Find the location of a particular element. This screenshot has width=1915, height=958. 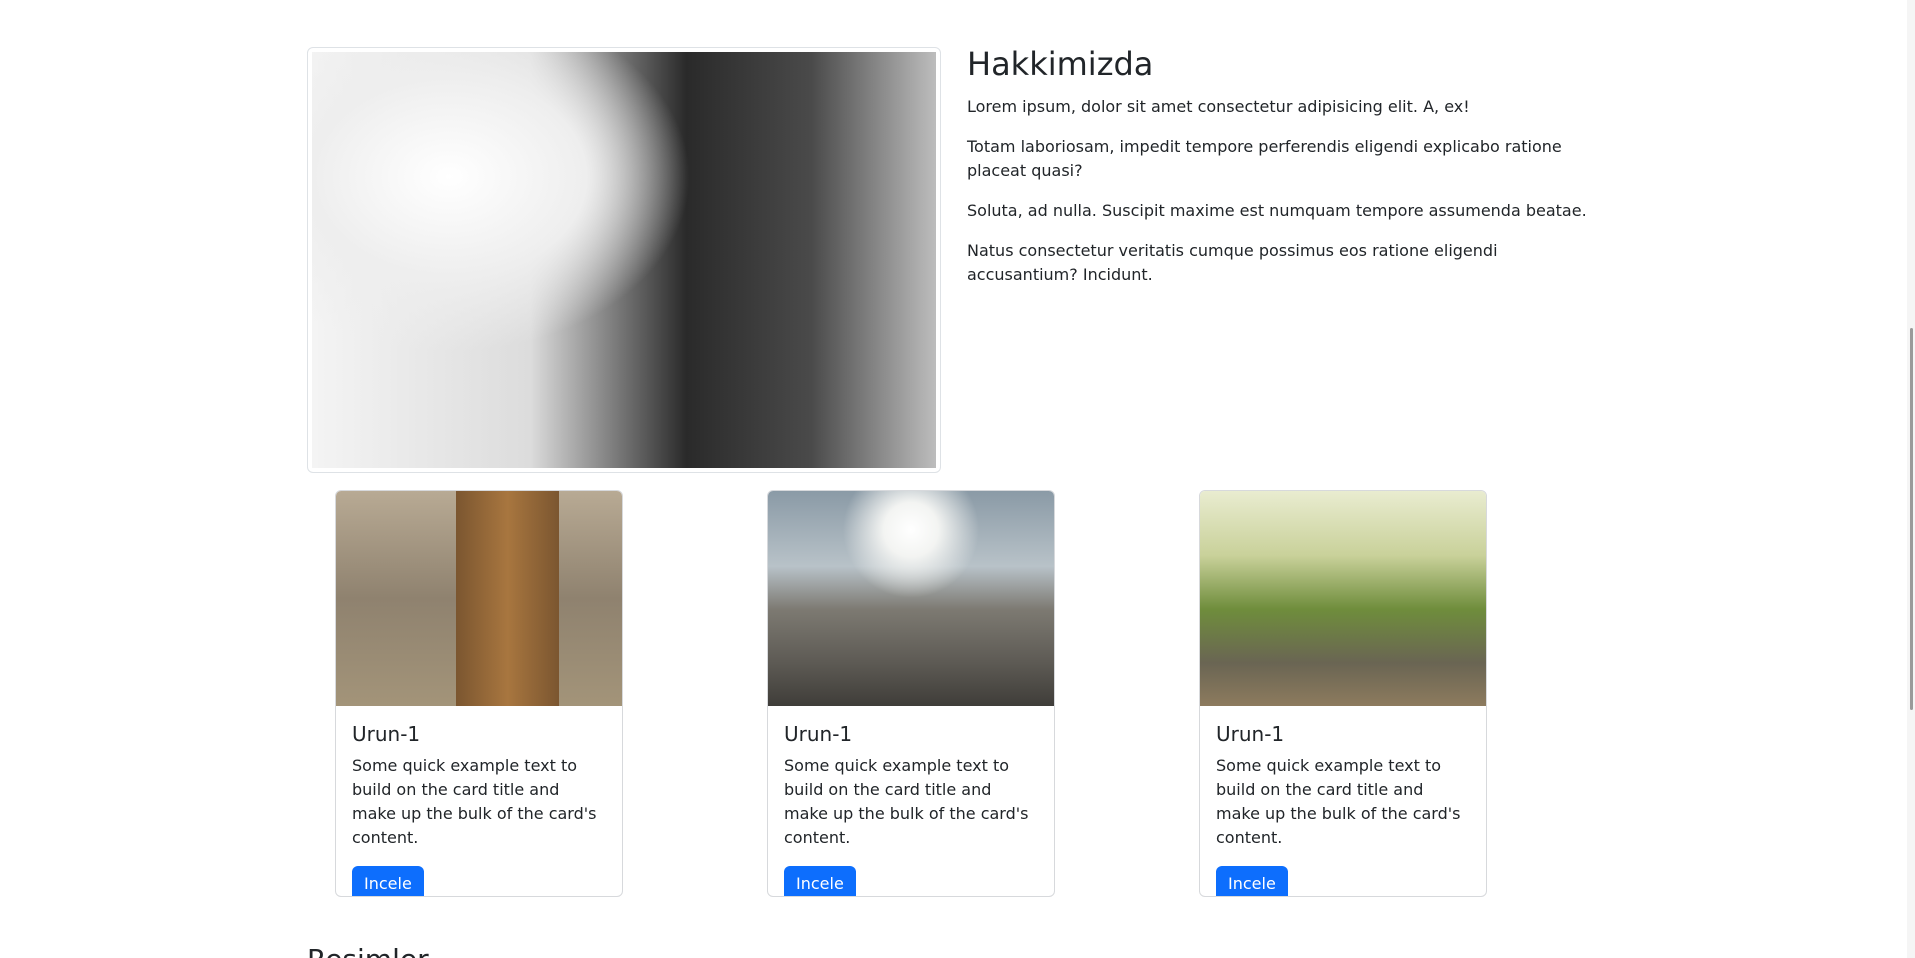

scrollbar-thumb is located at coordinates (1911, 519).